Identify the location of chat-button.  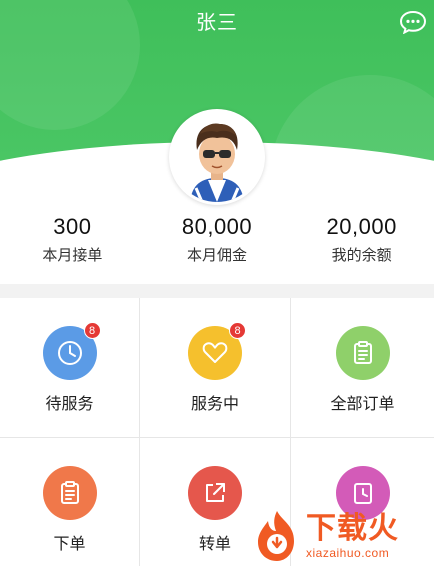
(413, 22).